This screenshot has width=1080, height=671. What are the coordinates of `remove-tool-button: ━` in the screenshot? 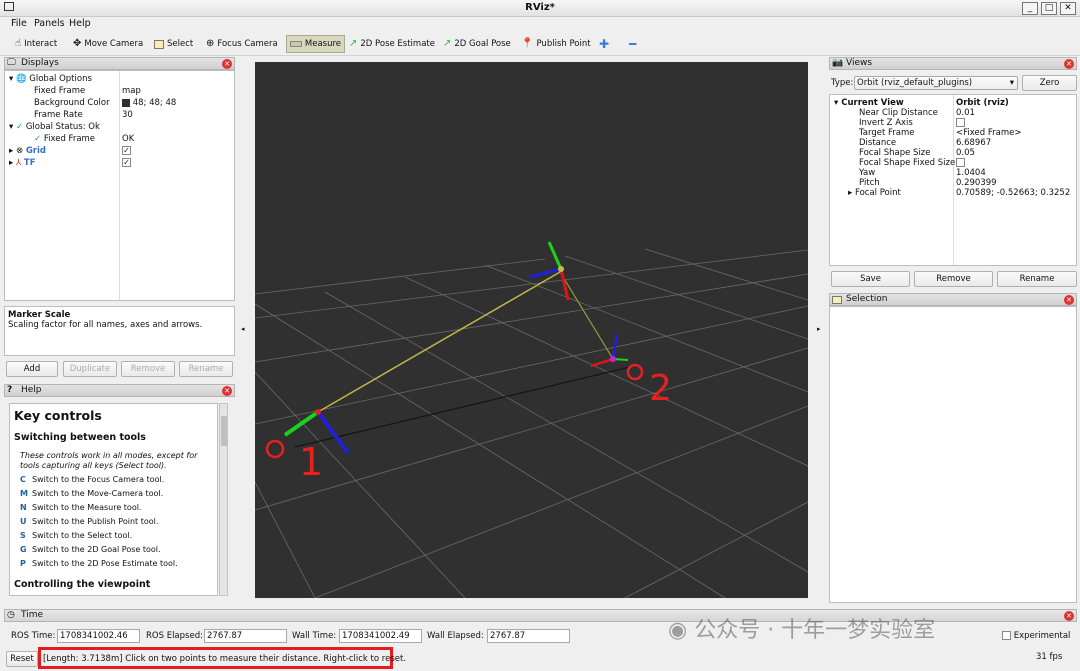 It's located at (632, 44).